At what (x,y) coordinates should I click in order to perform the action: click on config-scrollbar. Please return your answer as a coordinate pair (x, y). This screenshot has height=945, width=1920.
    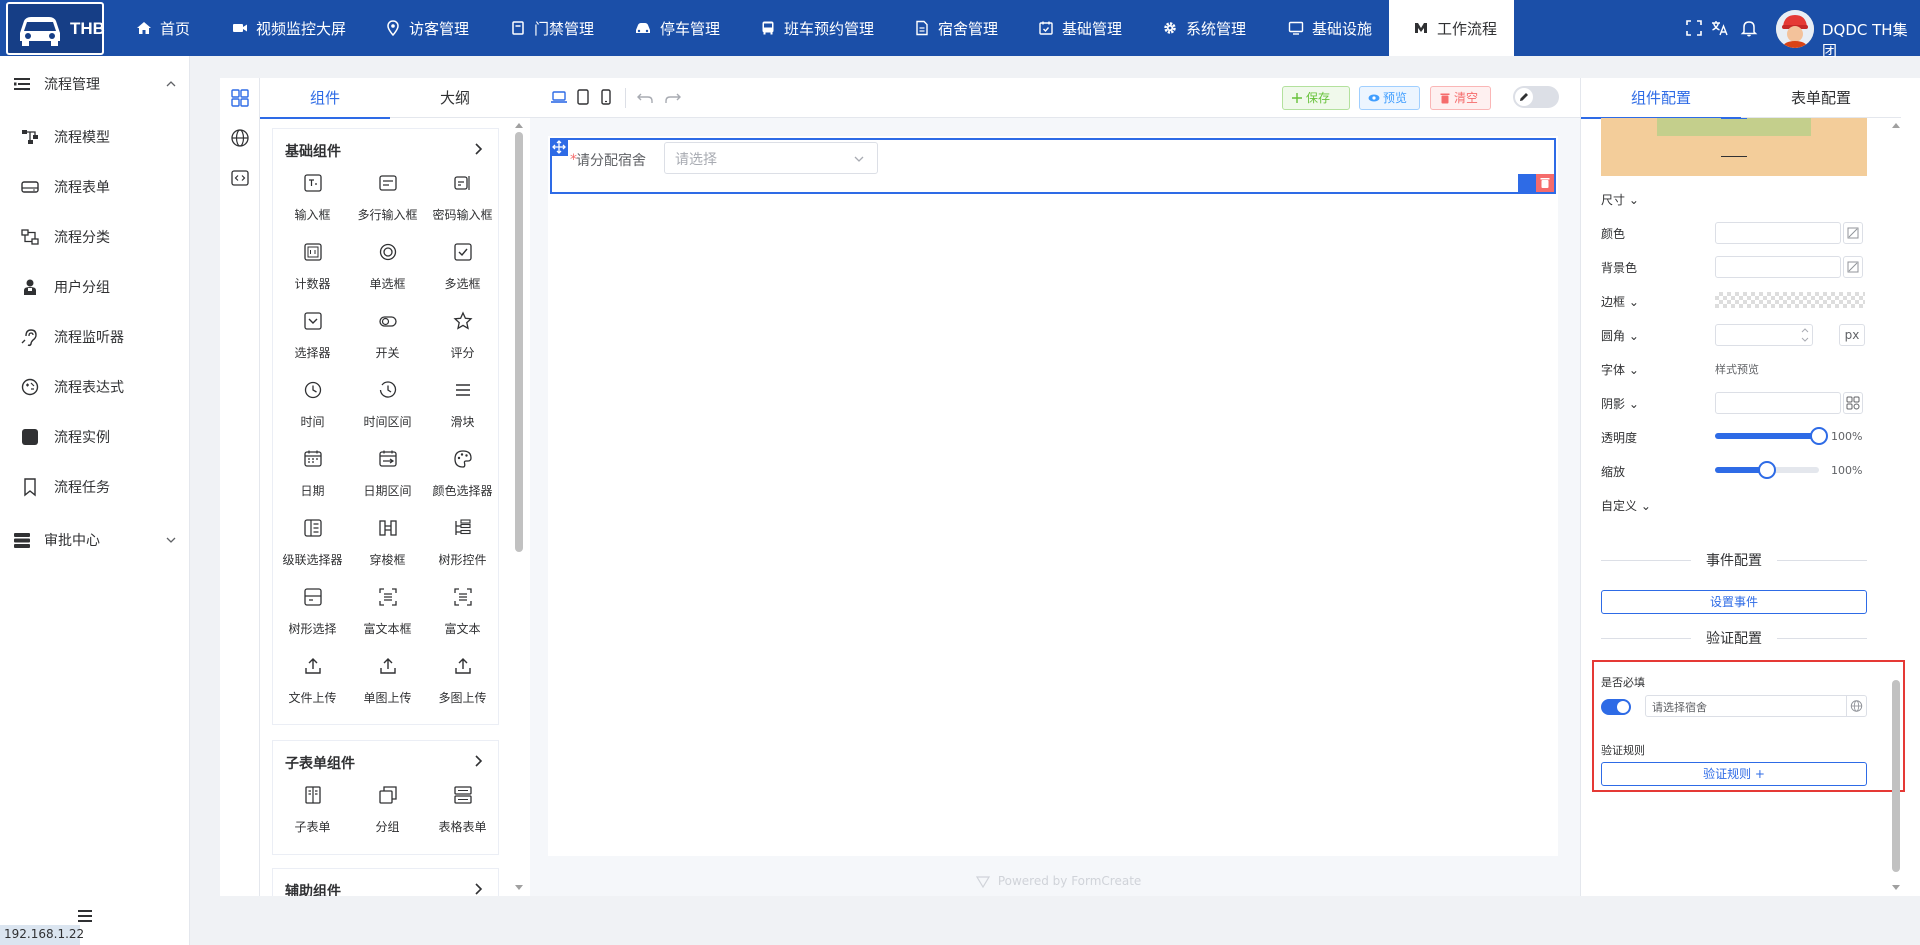
    Looking at the image, I should click on (1896, 776).